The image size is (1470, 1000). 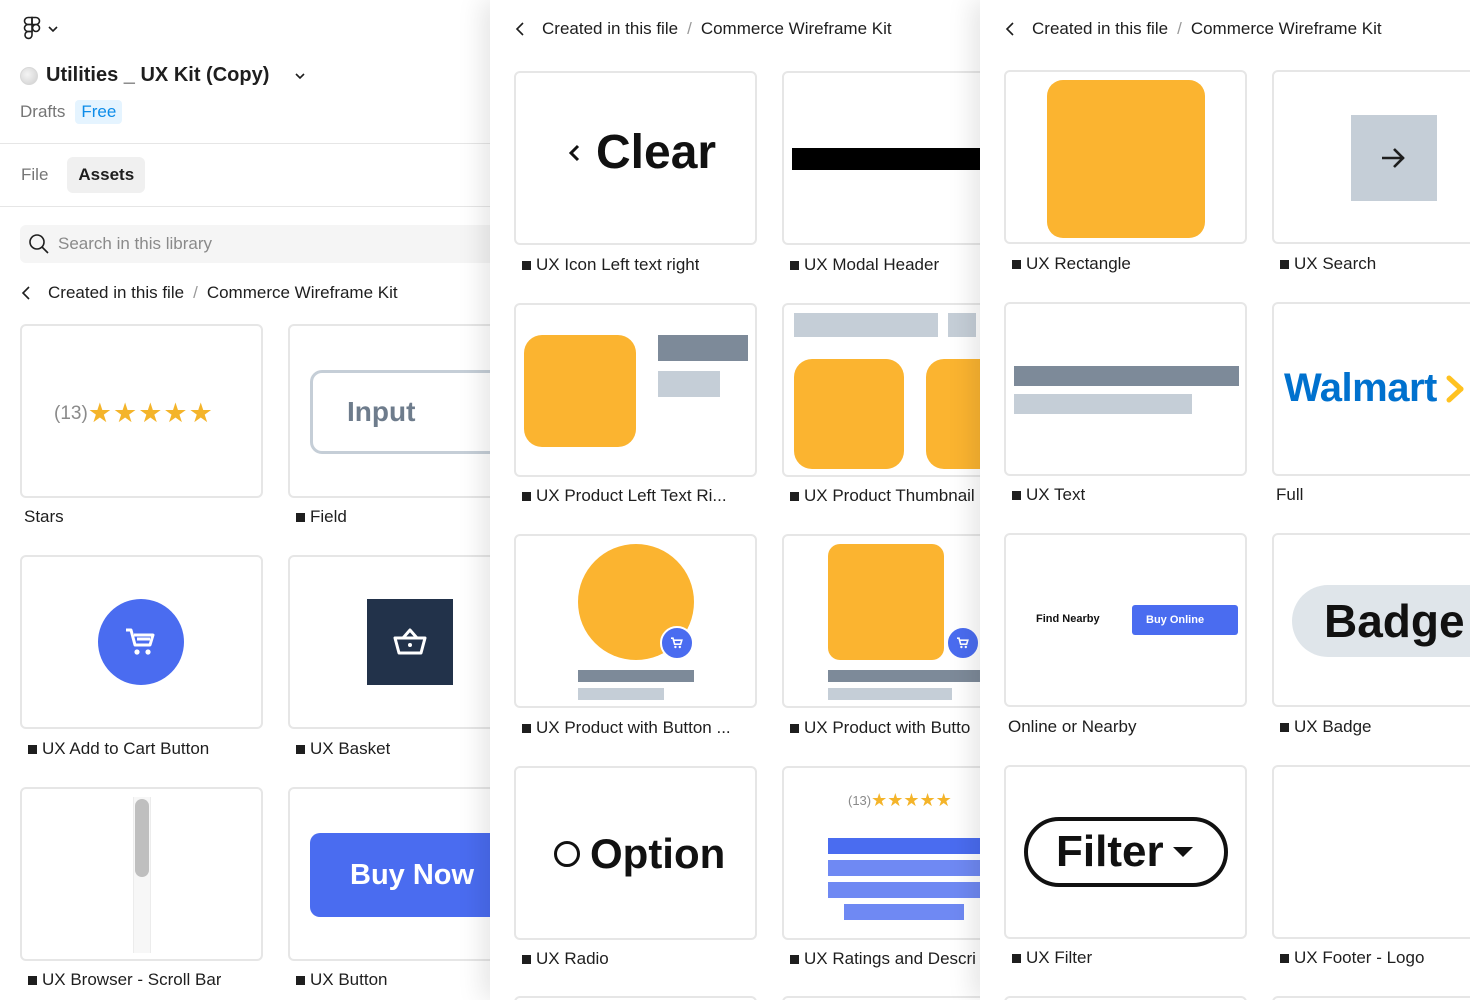 What do you see at coordinates (1125, 157) in the screenshot?
I see `asset-card-rectangle` at bounding box center [1125, 157].